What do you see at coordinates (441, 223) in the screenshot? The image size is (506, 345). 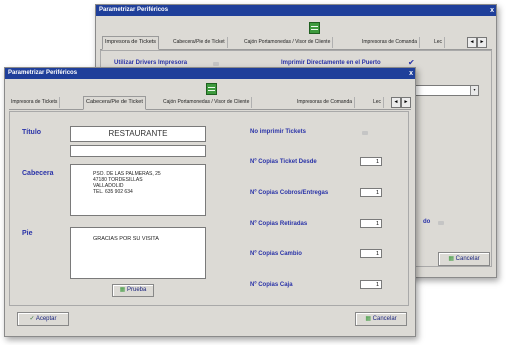 I see `back-partial-checkbox` at bounding box center [441, 223].